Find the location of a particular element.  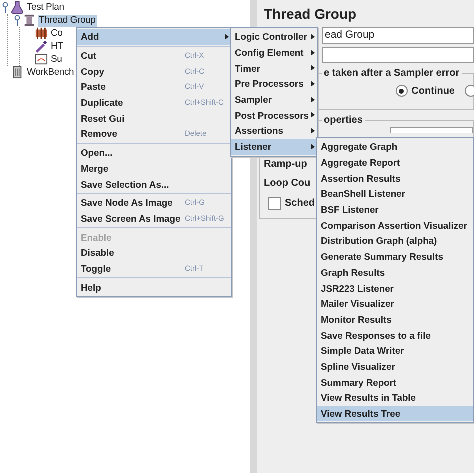

menu-item: Assertion Results is located at coordinates (395, 178).